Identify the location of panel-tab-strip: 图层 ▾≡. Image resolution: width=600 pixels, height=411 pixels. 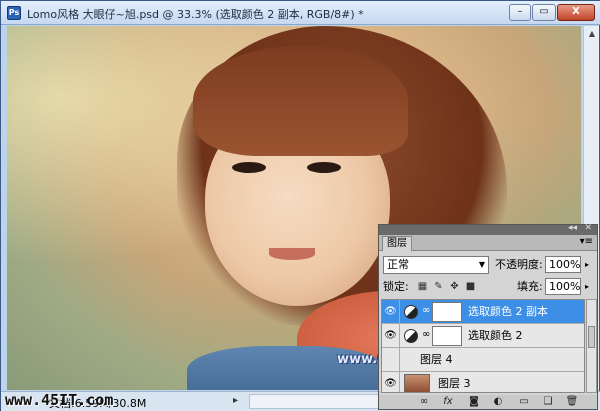
(488, 243).